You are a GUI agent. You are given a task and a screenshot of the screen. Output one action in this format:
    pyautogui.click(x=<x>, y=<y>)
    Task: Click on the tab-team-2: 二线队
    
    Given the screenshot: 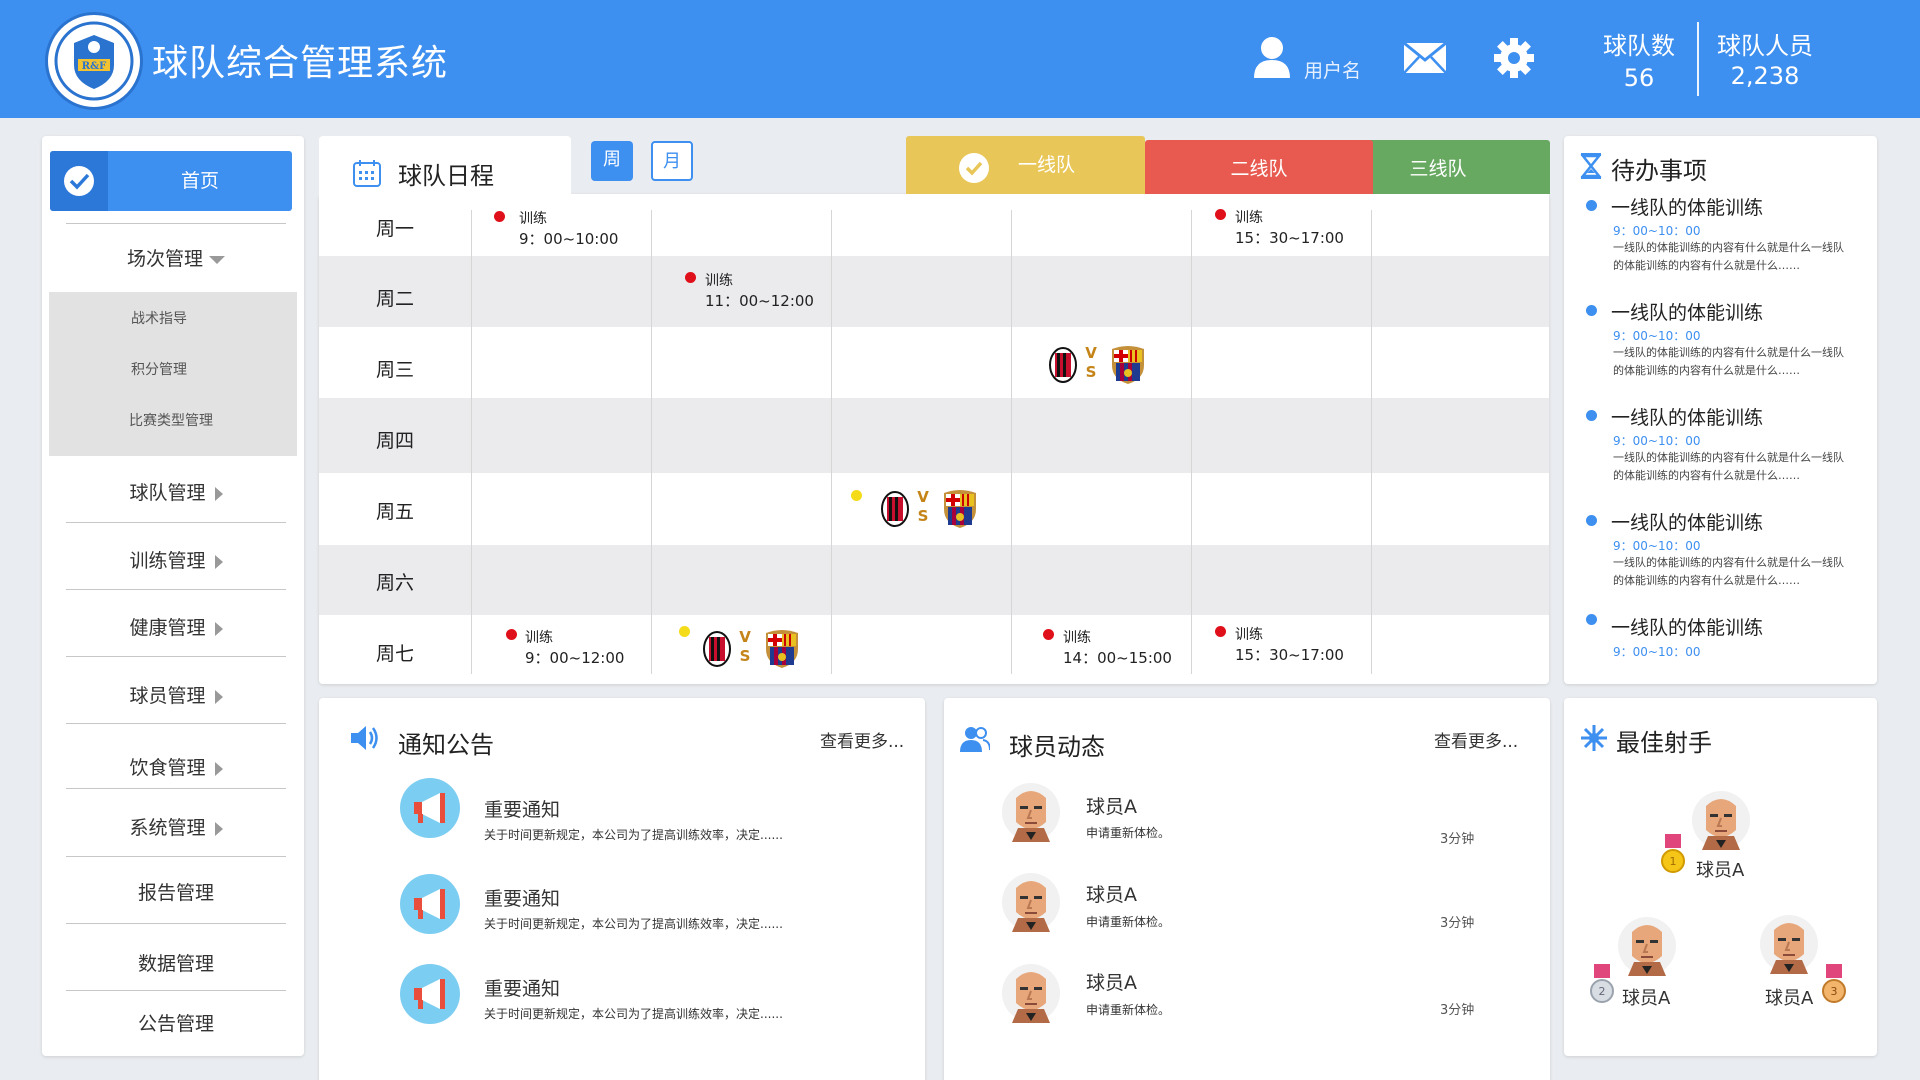 What is the action you would take?
    pyautogui.click(x=1259, y=167)
    